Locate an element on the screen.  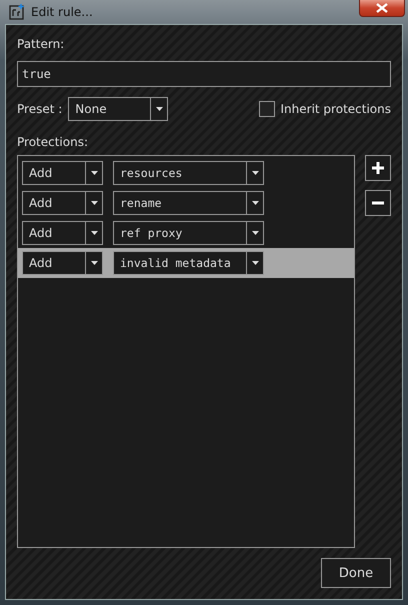
inherit-checkbox is located at coordinates (266, 109).